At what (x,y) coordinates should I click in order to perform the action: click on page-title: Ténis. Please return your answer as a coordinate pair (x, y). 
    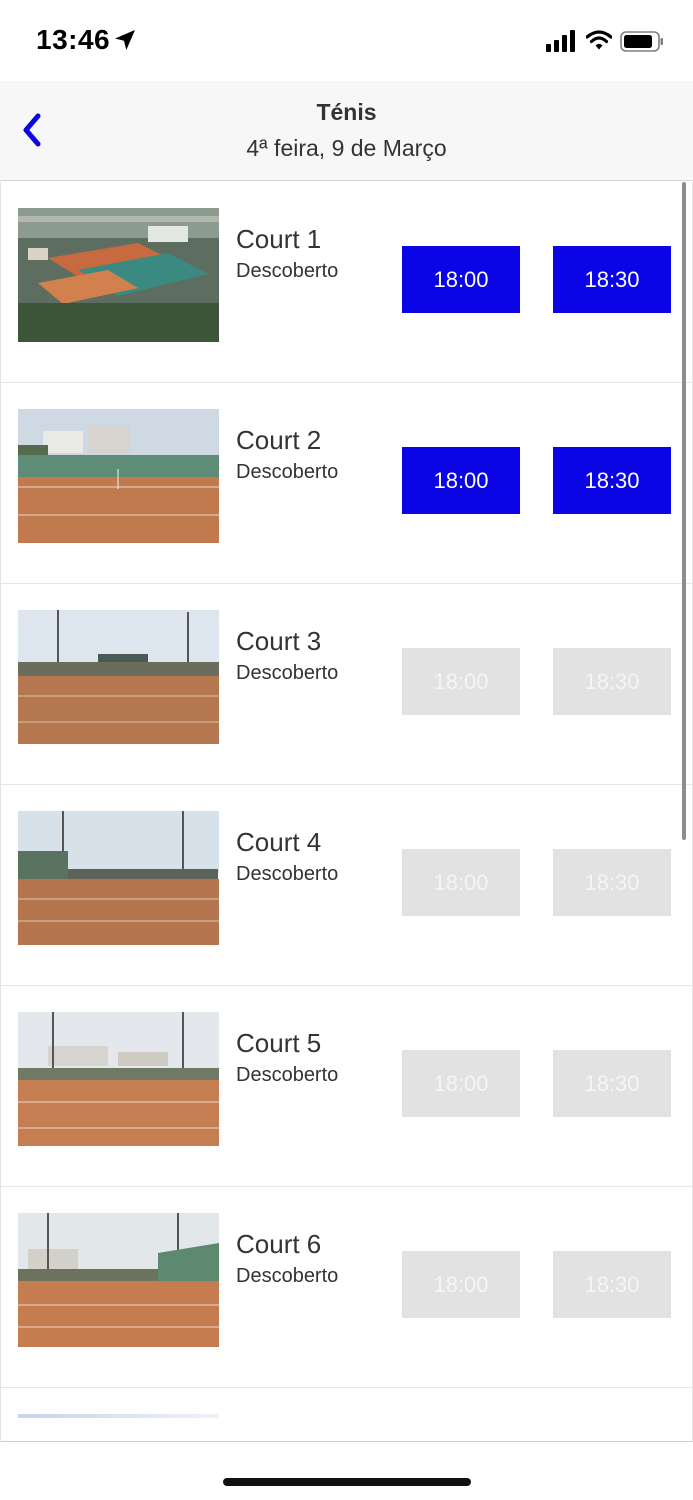
    Looking at the image, I should click on (346, 112).